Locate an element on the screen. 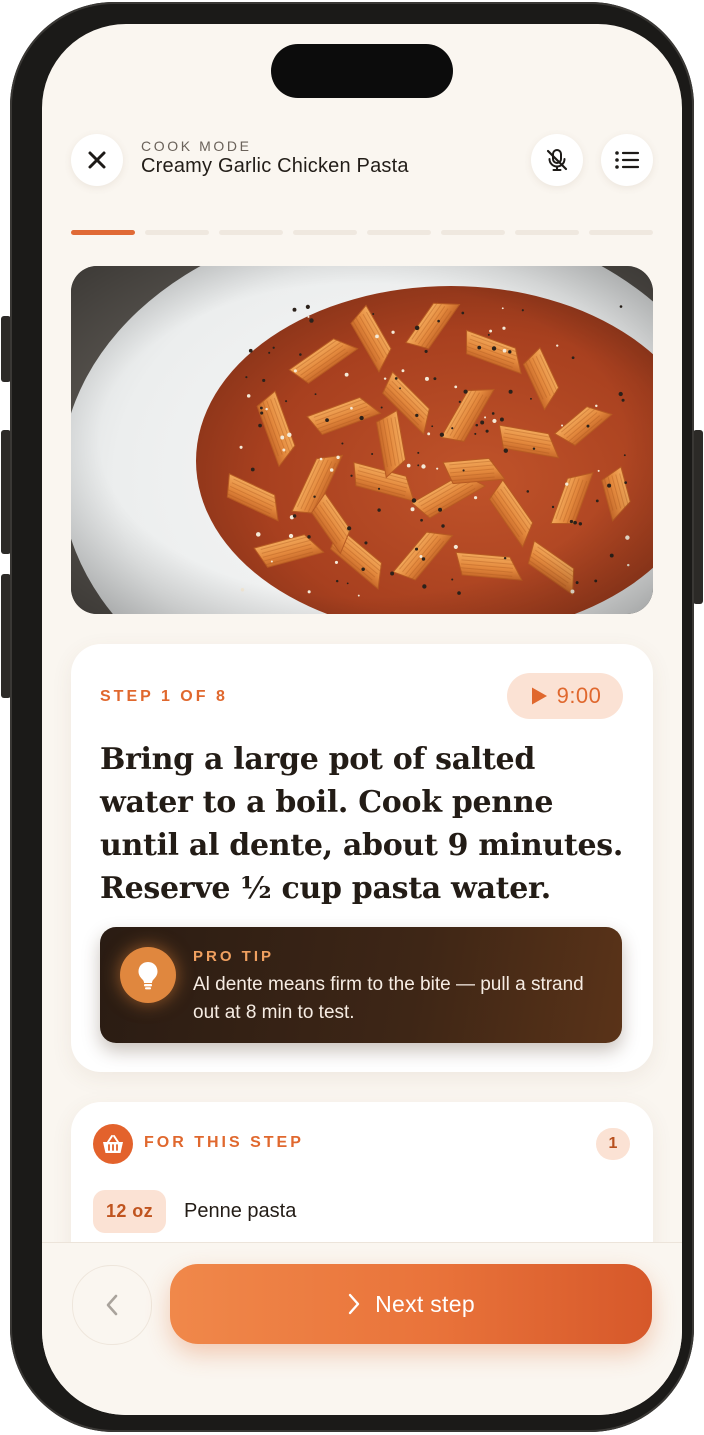 The image size is (704, 1435). list-icon is located at coordinates (627, 160).